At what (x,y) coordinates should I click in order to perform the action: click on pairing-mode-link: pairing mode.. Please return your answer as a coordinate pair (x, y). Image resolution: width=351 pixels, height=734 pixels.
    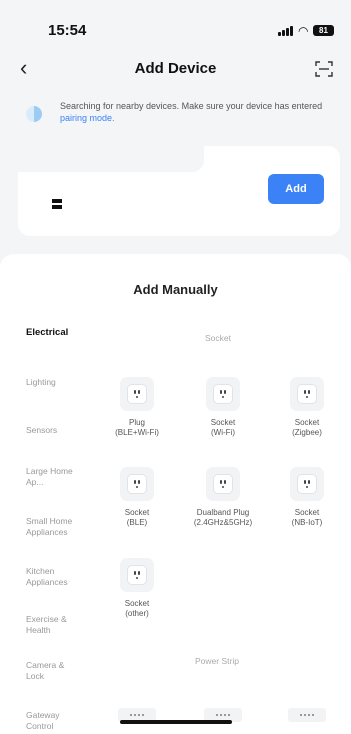
    Looking at the image, I should click on (87, 118).